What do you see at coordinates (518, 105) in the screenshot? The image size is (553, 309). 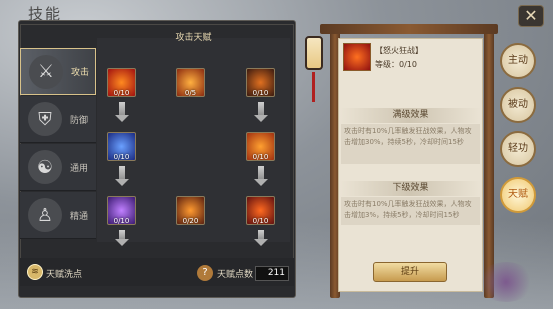 I see `tab-passive: 被动` at bounding box center [518, 105].